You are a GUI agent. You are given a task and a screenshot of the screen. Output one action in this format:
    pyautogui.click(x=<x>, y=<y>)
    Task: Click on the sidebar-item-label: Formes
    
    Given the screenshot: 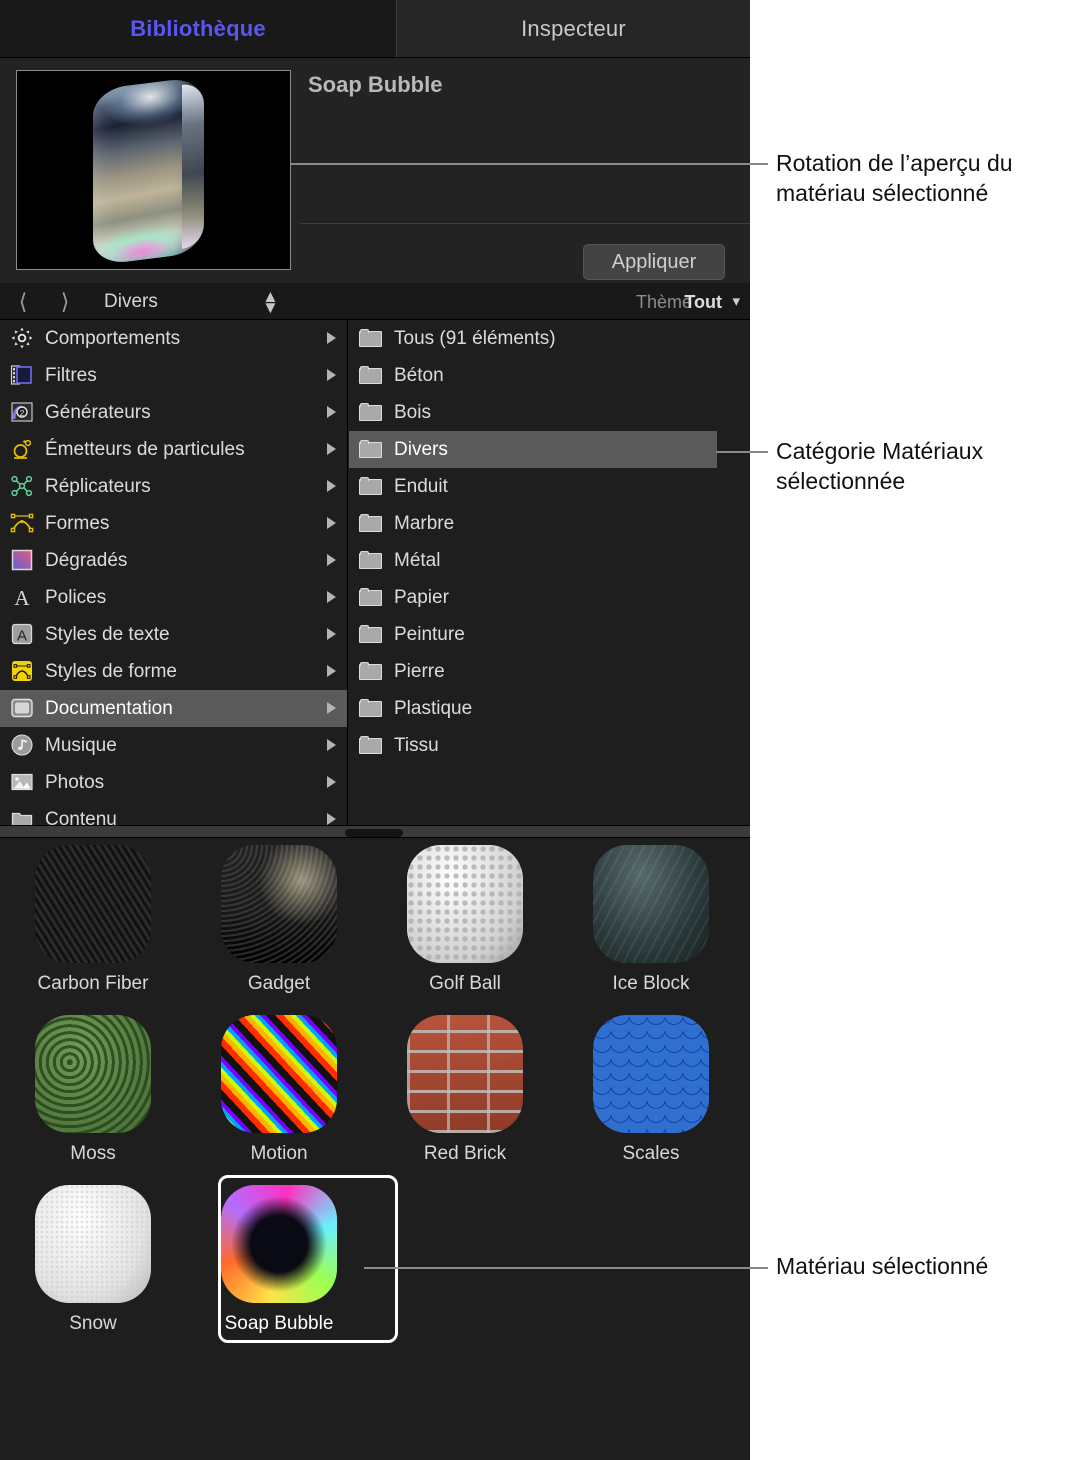 What is the action you would take?
    pyautogui.click(x=77, y=523)
    